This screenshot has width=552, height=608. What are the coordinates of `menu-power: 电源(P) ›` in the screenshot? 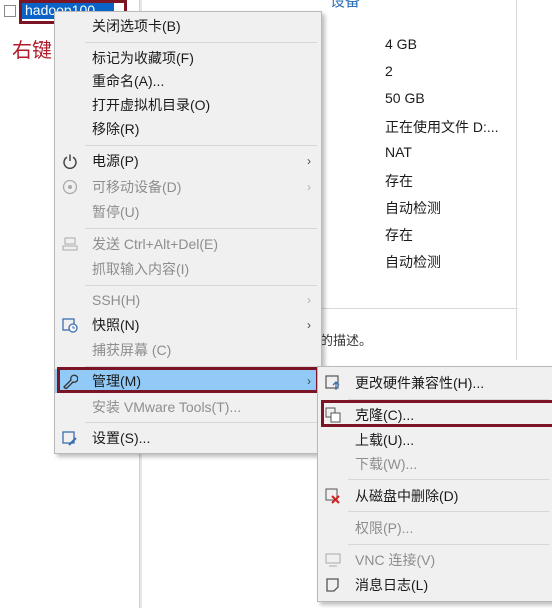 It's located at (188, 161).